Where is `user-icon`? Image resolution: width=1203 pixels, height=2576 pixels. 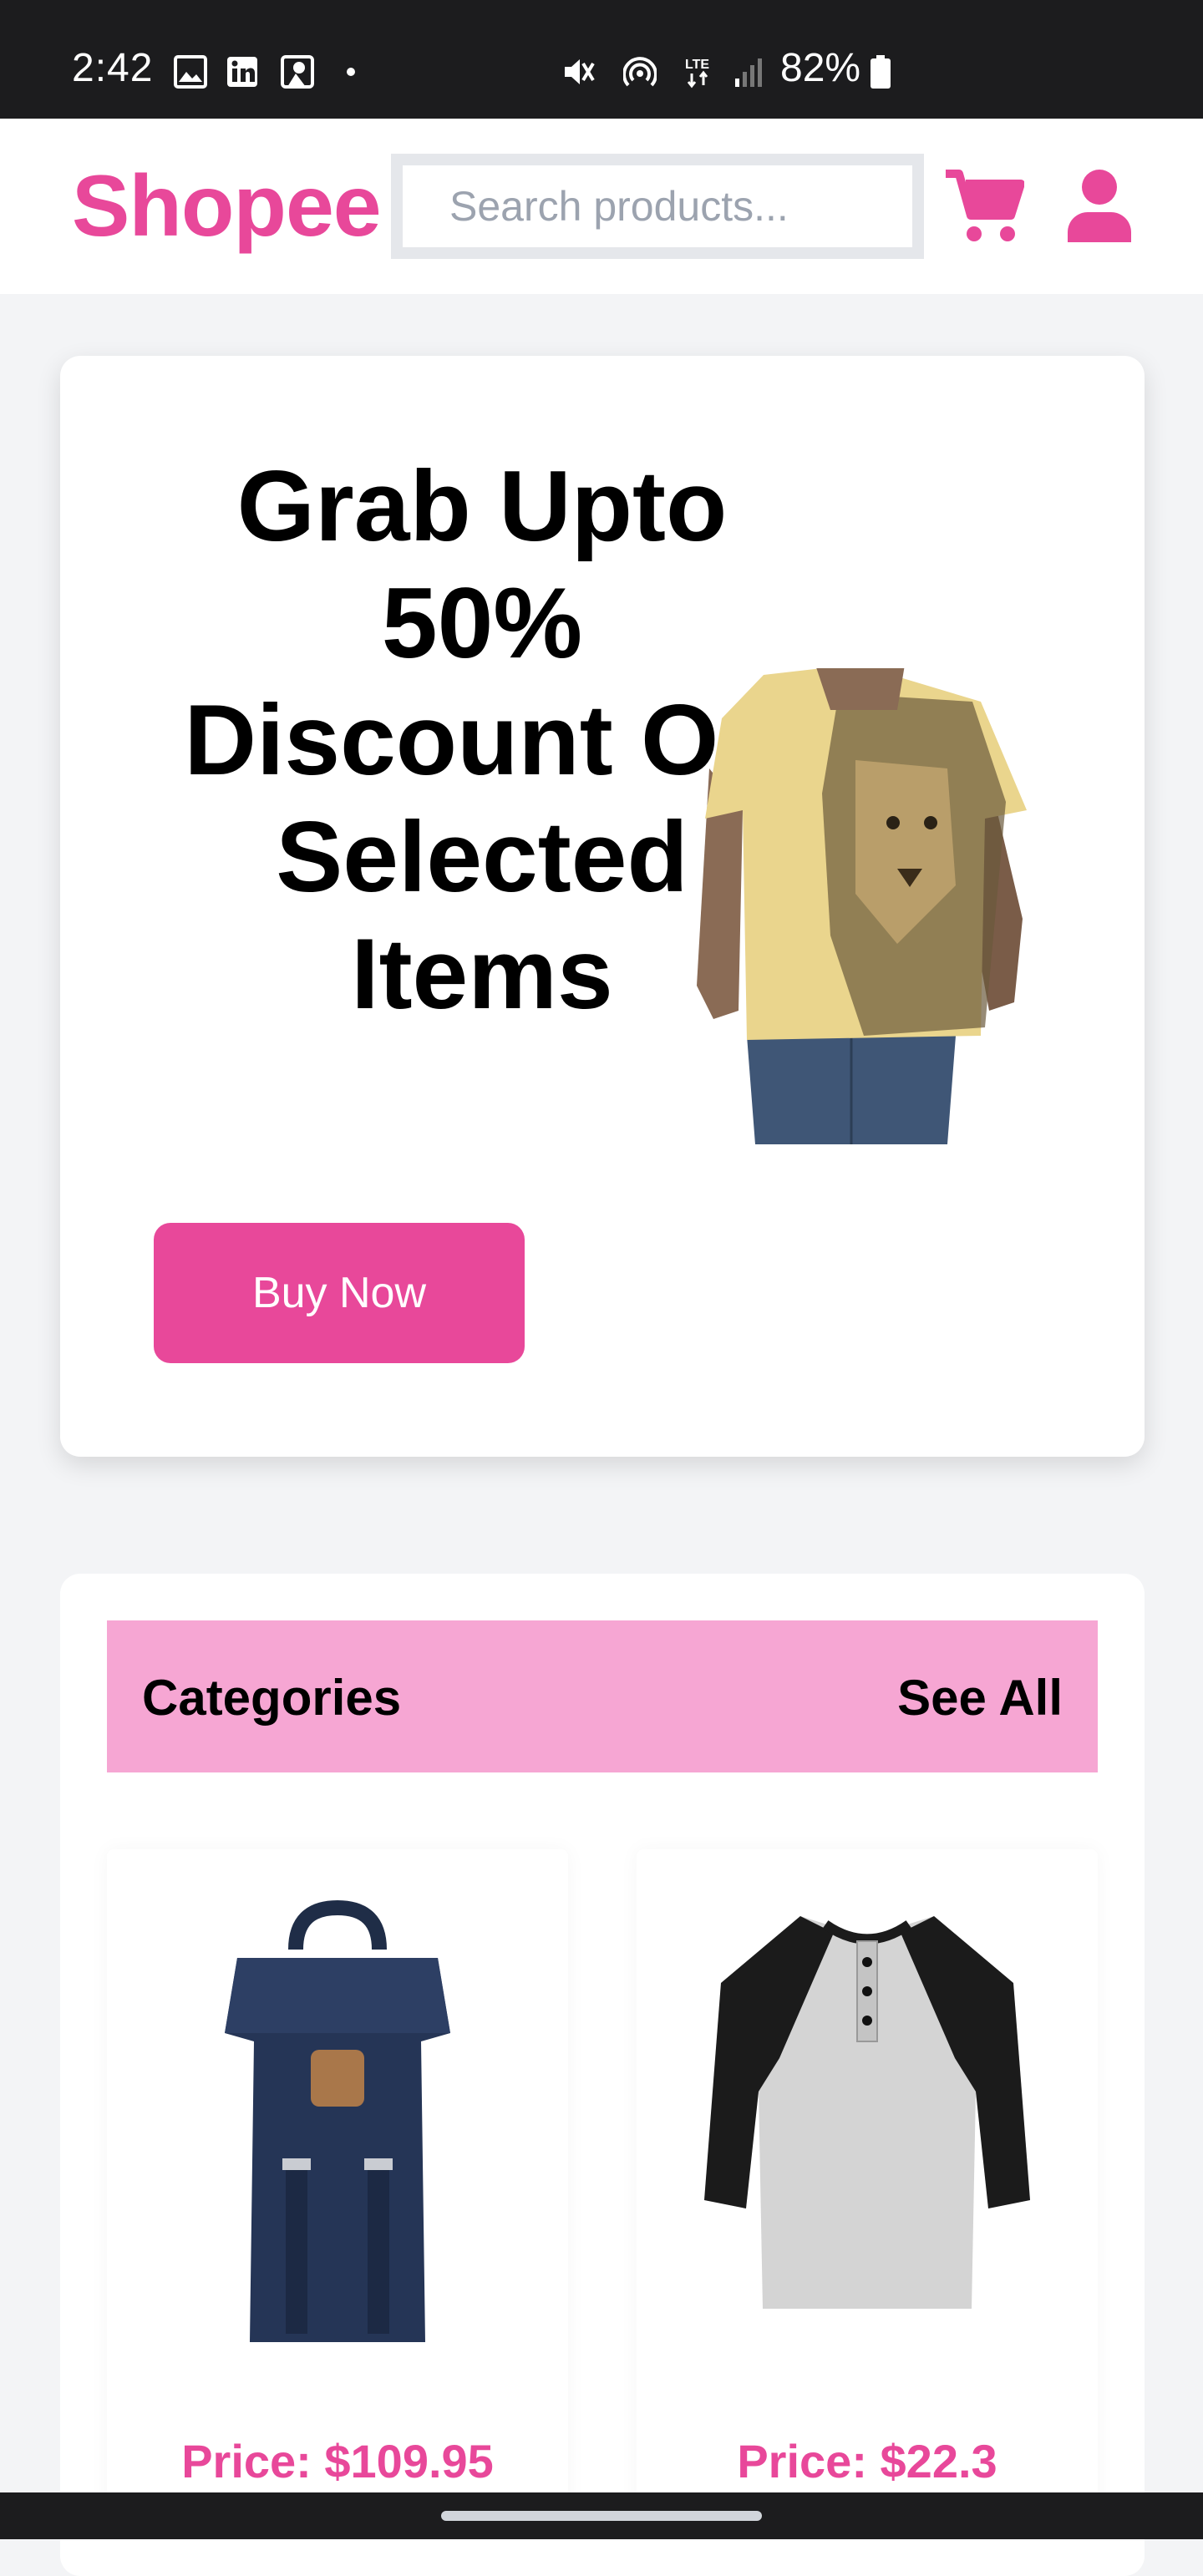 user-icon is located at coordinates (1100, 205).